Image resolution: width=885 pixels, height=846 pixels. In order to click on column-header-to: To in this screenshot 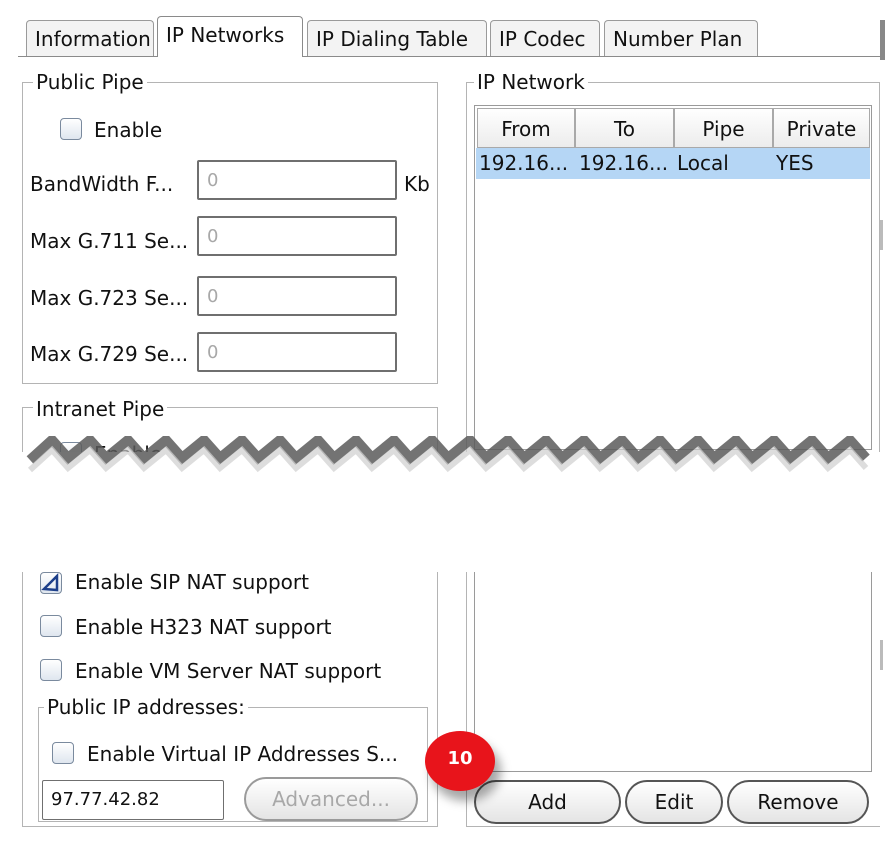, I will do `click(624, 128)`.